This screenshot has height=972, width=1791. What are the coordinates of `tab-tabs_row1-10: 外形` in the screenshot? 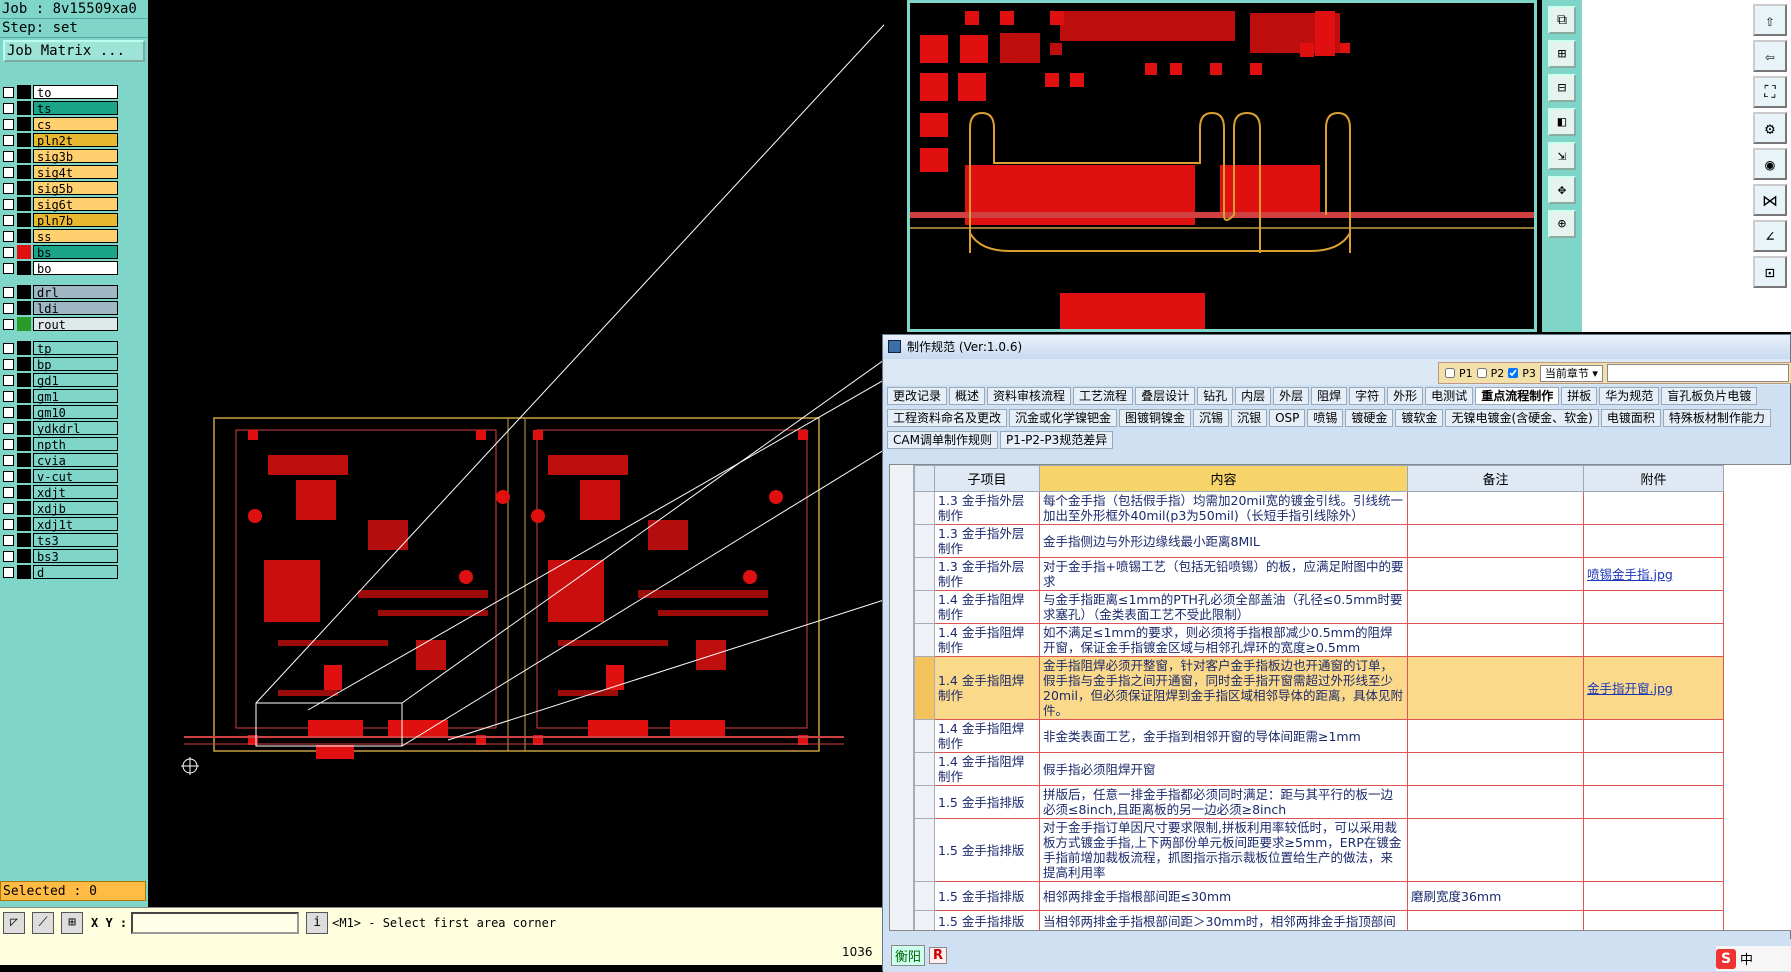 It's located at (1405, 396).